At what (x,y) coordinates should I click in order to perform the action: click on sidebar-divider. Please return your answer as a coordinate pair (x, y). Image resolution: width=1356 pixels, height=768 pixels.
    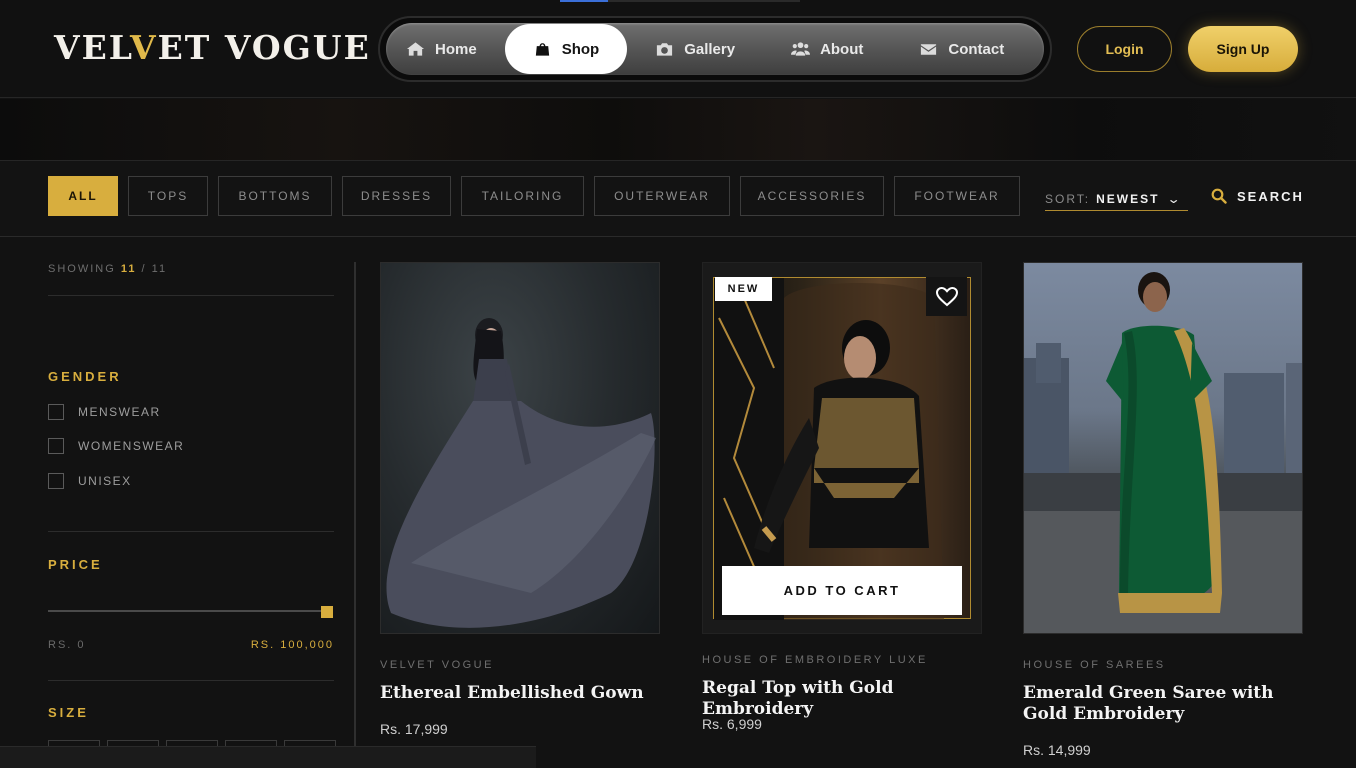
    Looking at the image, I should click on (355, 505).